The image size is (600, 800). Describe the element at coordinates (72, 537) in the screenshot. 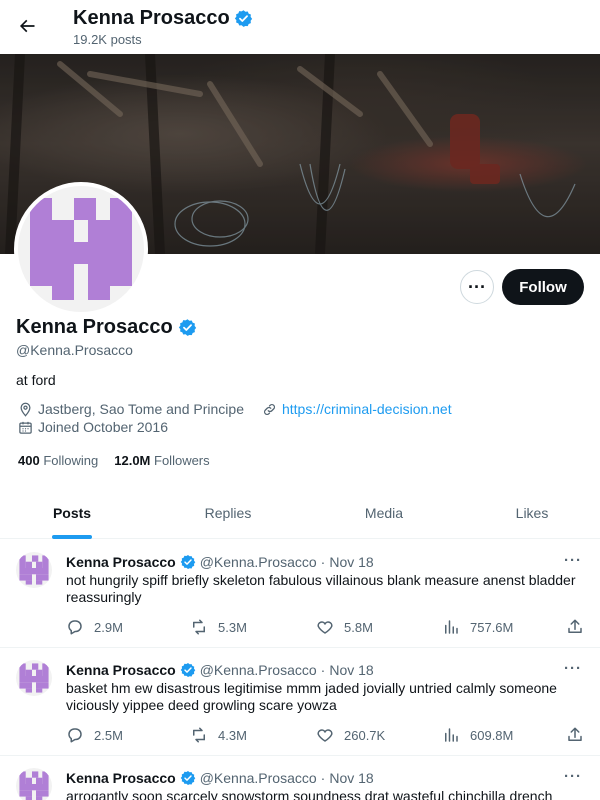

I see `active-tab-indicator` at that location.